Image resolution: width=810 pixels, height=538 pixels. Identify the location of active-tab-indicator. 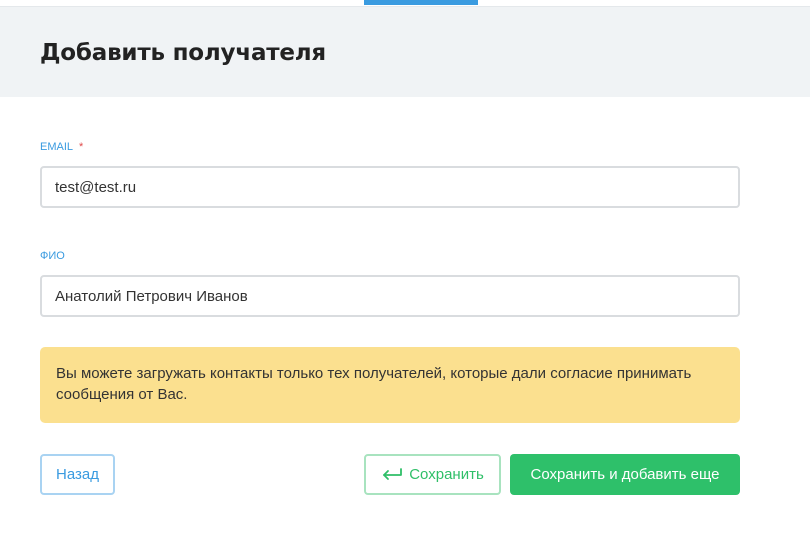
(421, 2).